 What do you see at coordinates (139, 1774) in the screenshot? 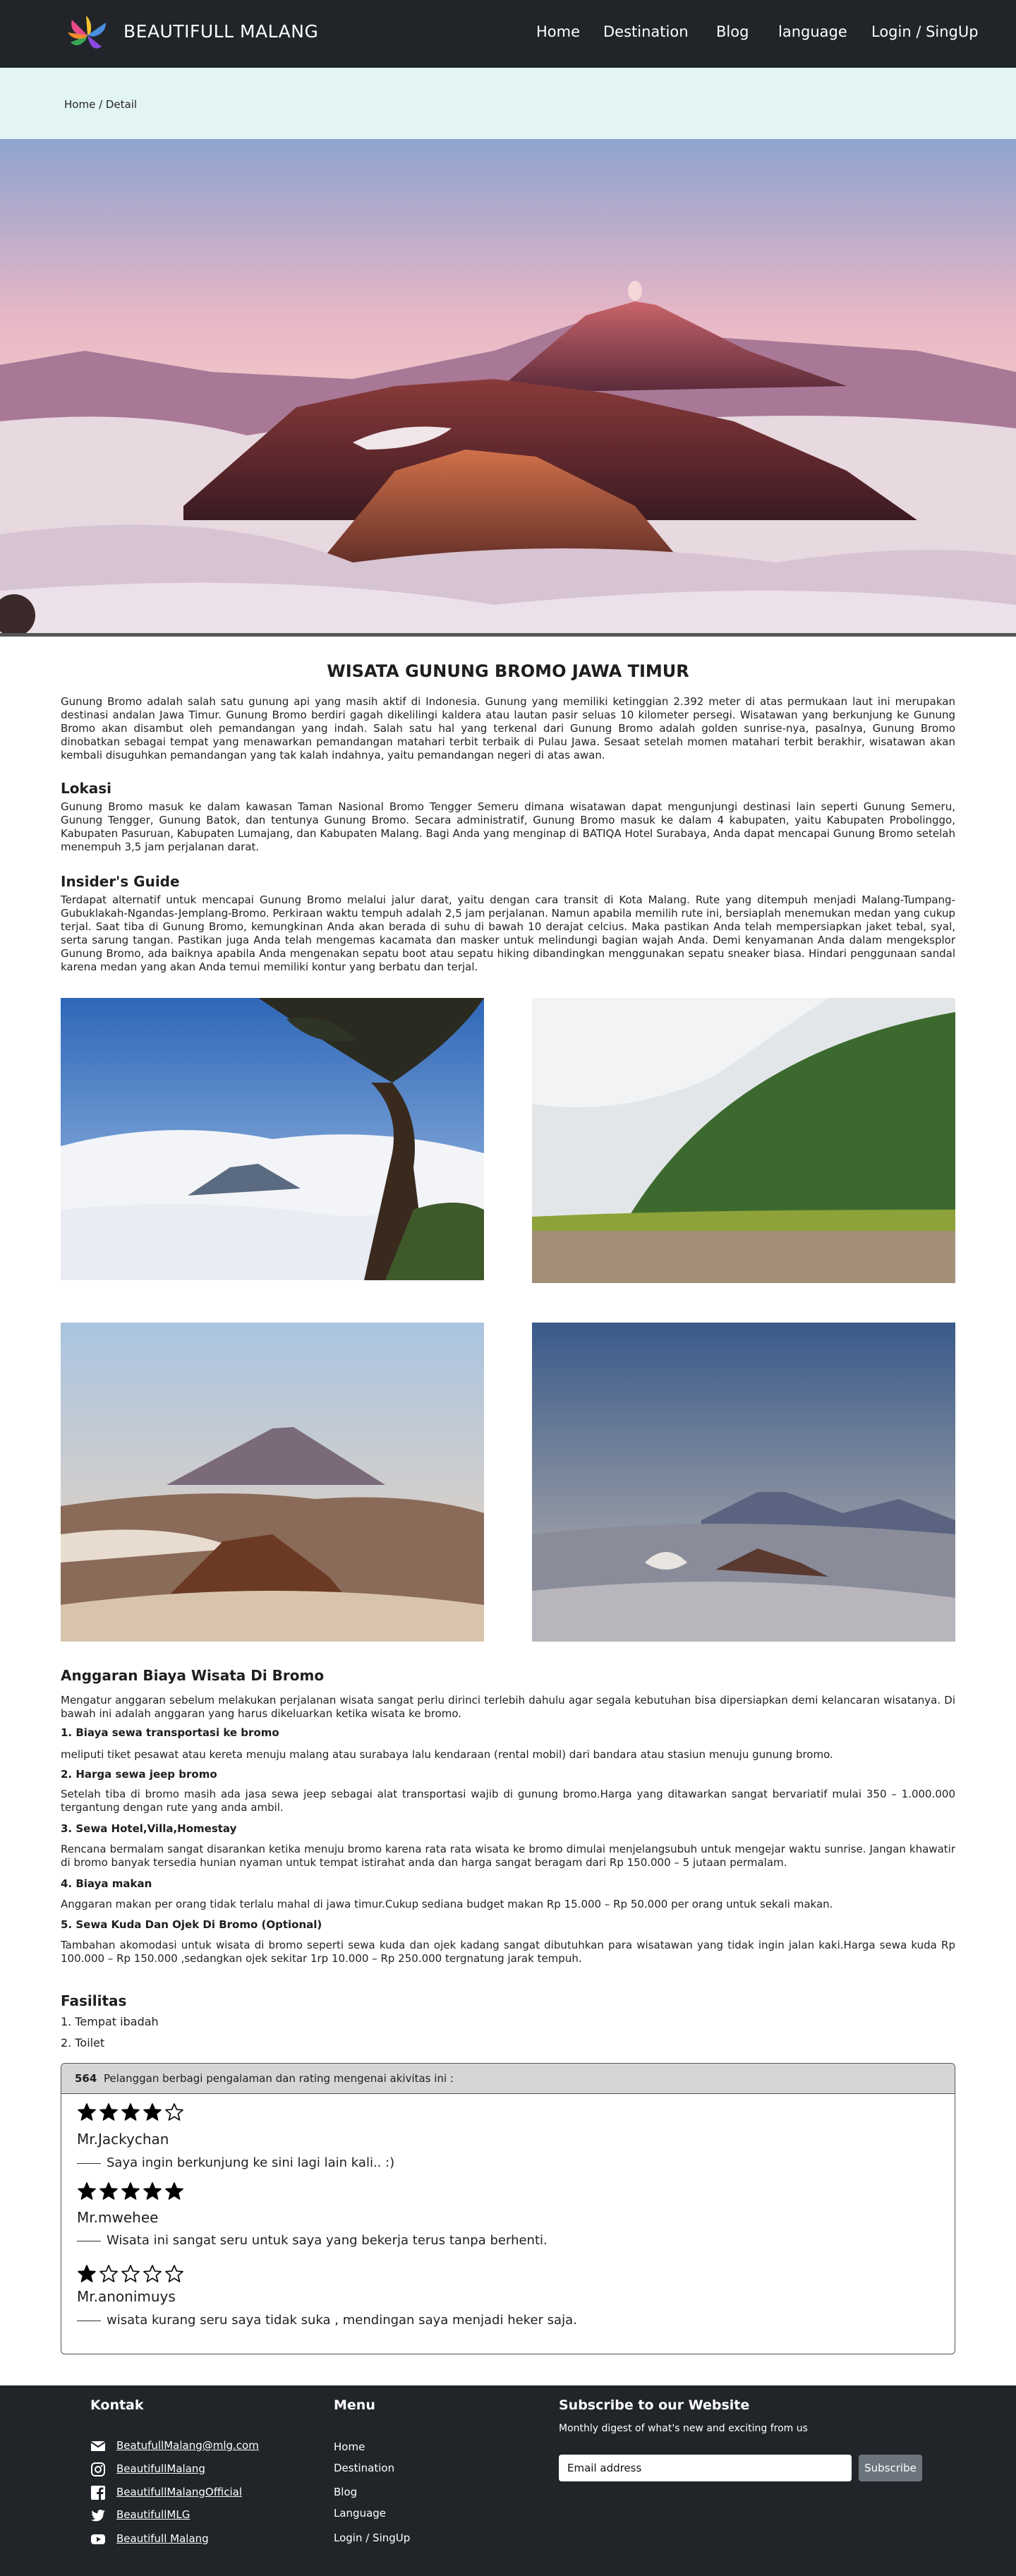
I see `budget-item-title: 2. Harga sewa jeep bromo` at bounding box center [139, 1774].